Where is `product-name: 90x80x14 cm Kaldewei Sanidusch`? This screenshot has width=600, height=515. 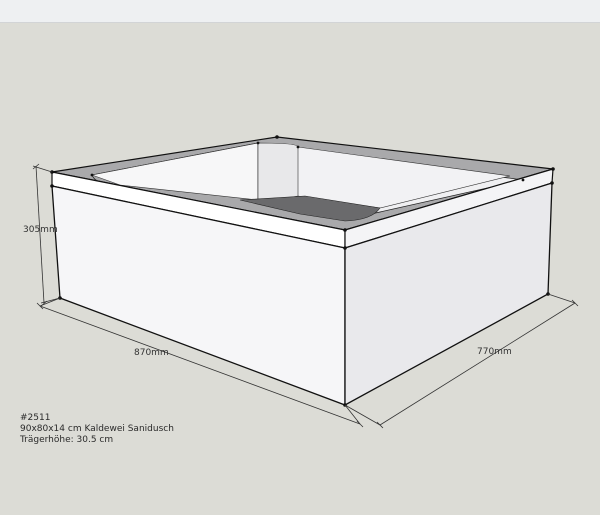 product-name: 90x80x14 cm Kaldewei Sanidusch is located at coordinates (97, 429).